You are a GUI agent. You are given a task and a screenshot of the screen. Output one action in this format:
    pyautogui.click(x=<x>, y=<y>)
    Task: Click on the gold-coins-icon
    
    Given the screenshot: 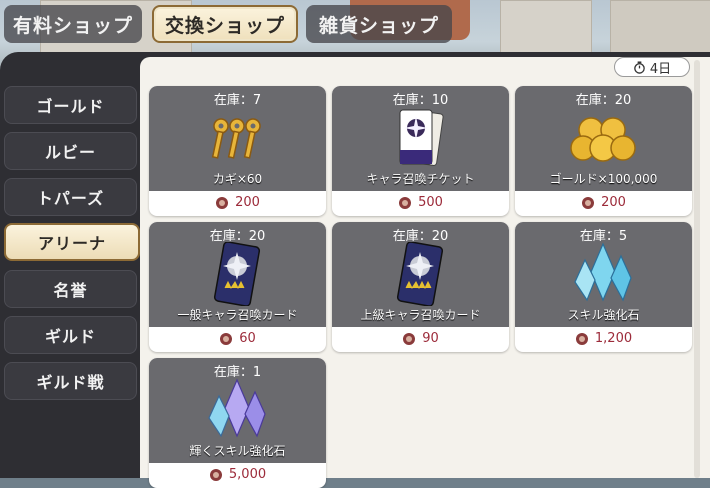 What is the action you would take?
    pyautogui.click(x=603, y=139)
    